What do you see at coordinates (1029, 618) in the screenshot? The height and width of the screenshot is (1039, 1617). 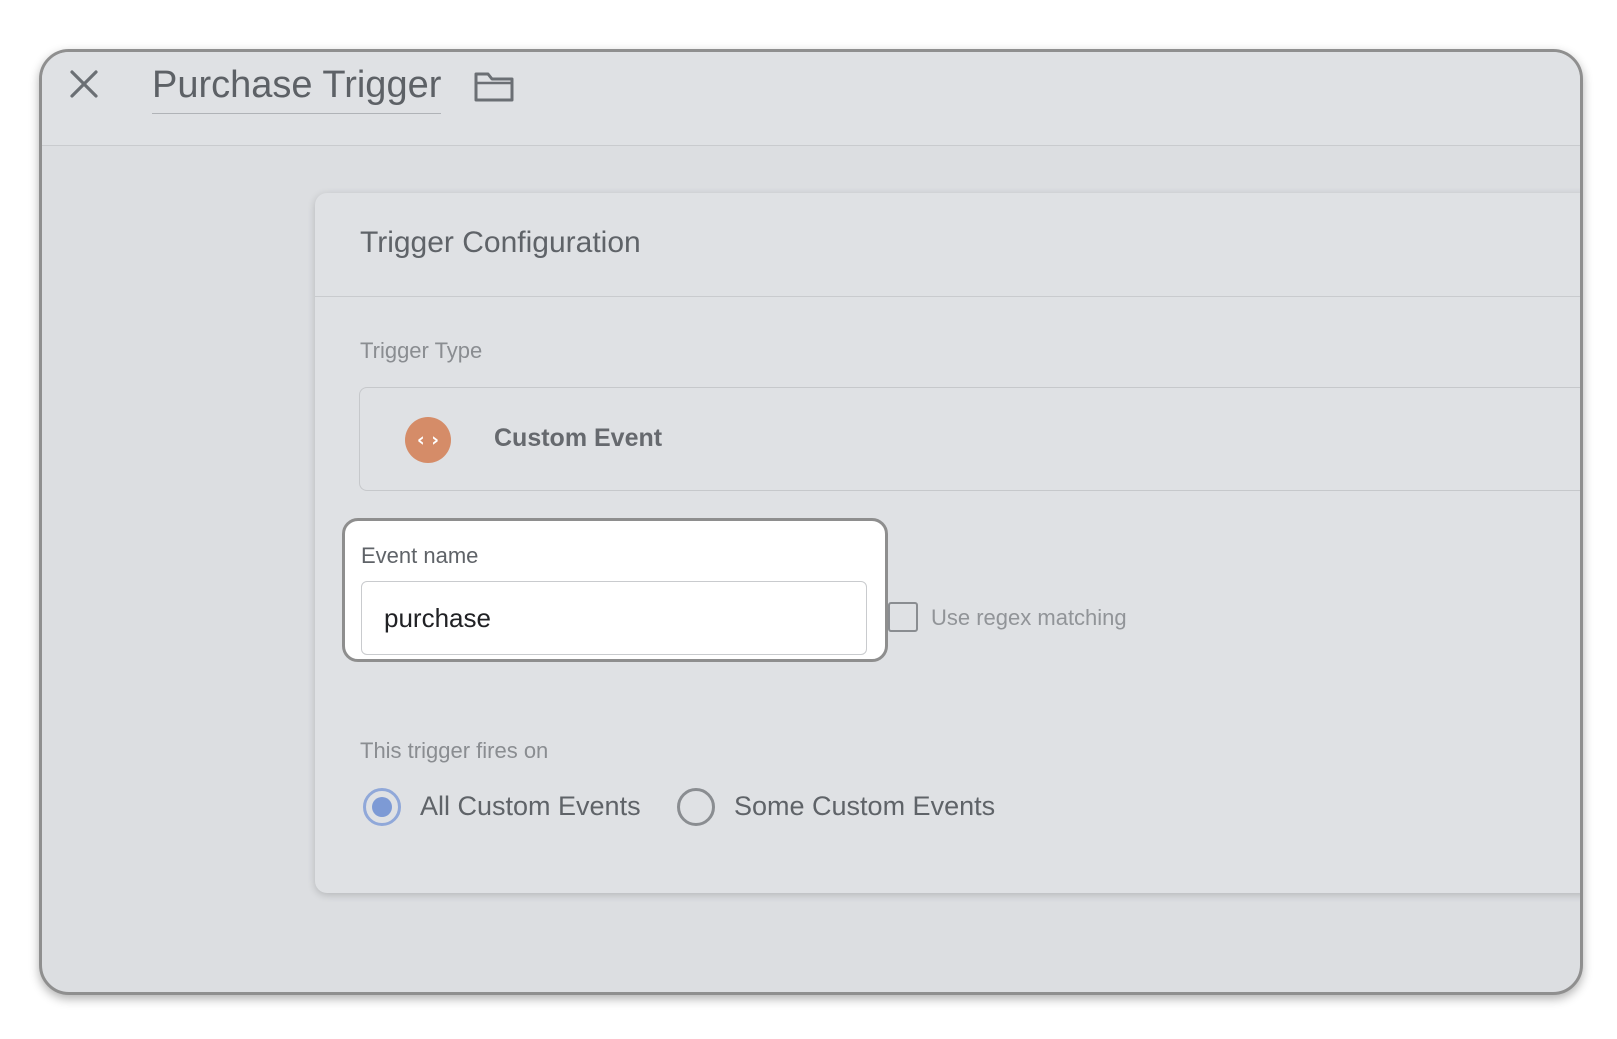 I see `regex-label: Use regex matching` at bounding box center [1029, 618].